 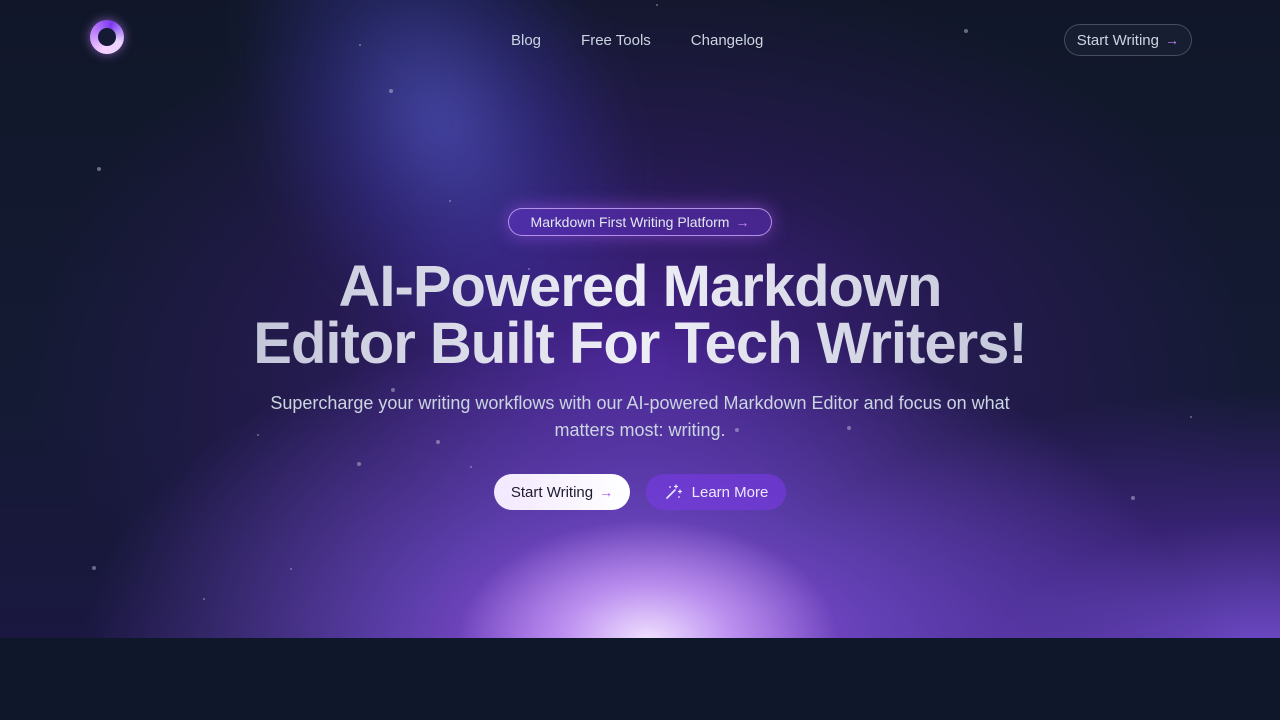 I want to click on learn-more-button: Learn More, so click(x=716, y=492).